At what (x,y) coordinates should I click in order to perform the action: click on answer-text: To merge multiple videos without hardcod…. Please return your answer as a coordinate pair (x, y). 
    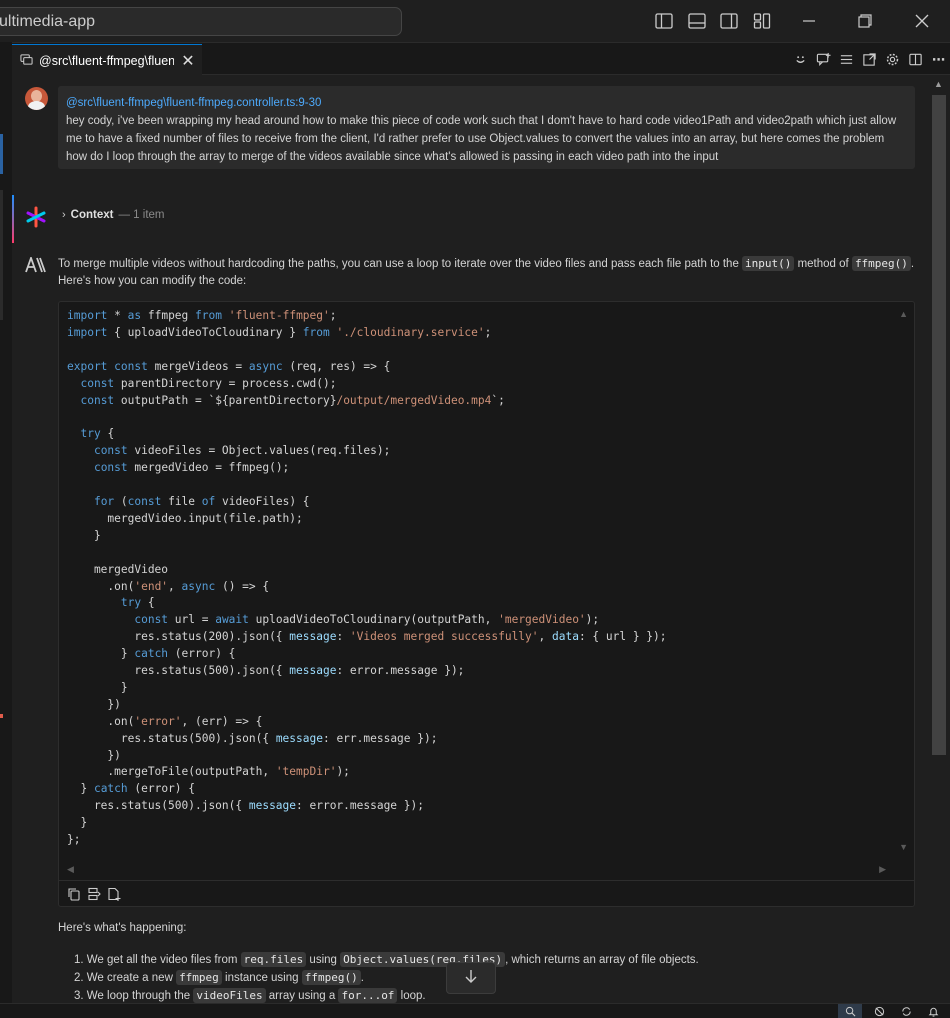
    Looking at the image, I should click on (400, 264).